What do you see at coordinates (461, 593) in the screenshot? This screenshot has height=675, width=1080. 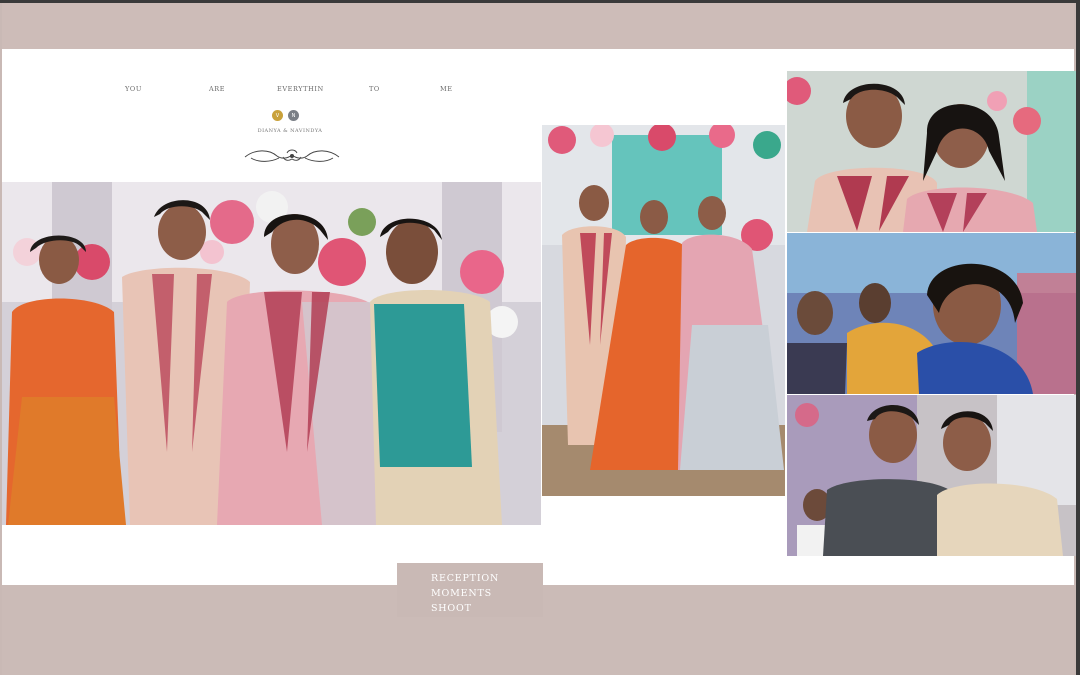 I see `caption-line: MOMENTS` at bounding box center [461, 593].